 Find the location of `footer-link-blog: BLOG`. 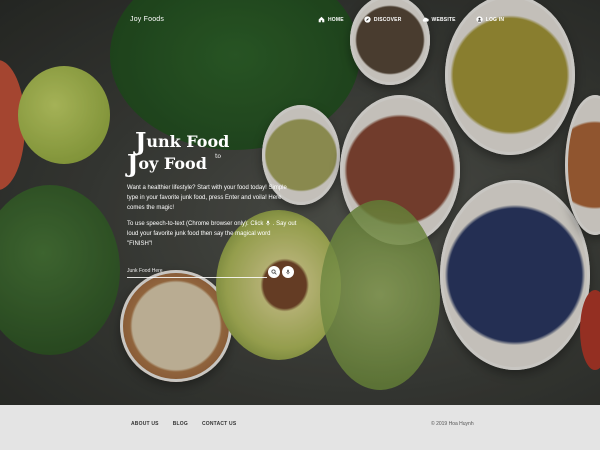

footer-link-blog: BLOG is located at coordinates (180, 424).